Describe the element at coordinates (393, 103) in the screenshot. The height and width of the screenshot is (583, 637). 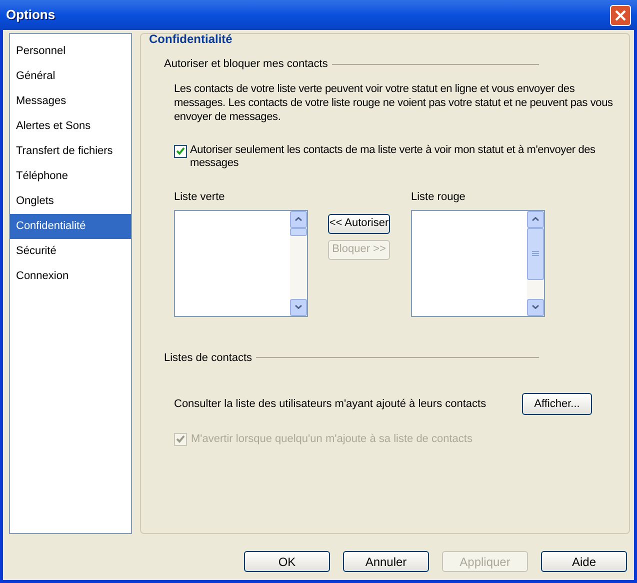
I see `description-text: Les contacts de votre liste verte peuvent voir votre statut en ligne et vous envoyer des messages. Les contacts de votre liste rouge ne voient pas votre statut et ne peuvent pas vous envoyer de messages.` at that location.